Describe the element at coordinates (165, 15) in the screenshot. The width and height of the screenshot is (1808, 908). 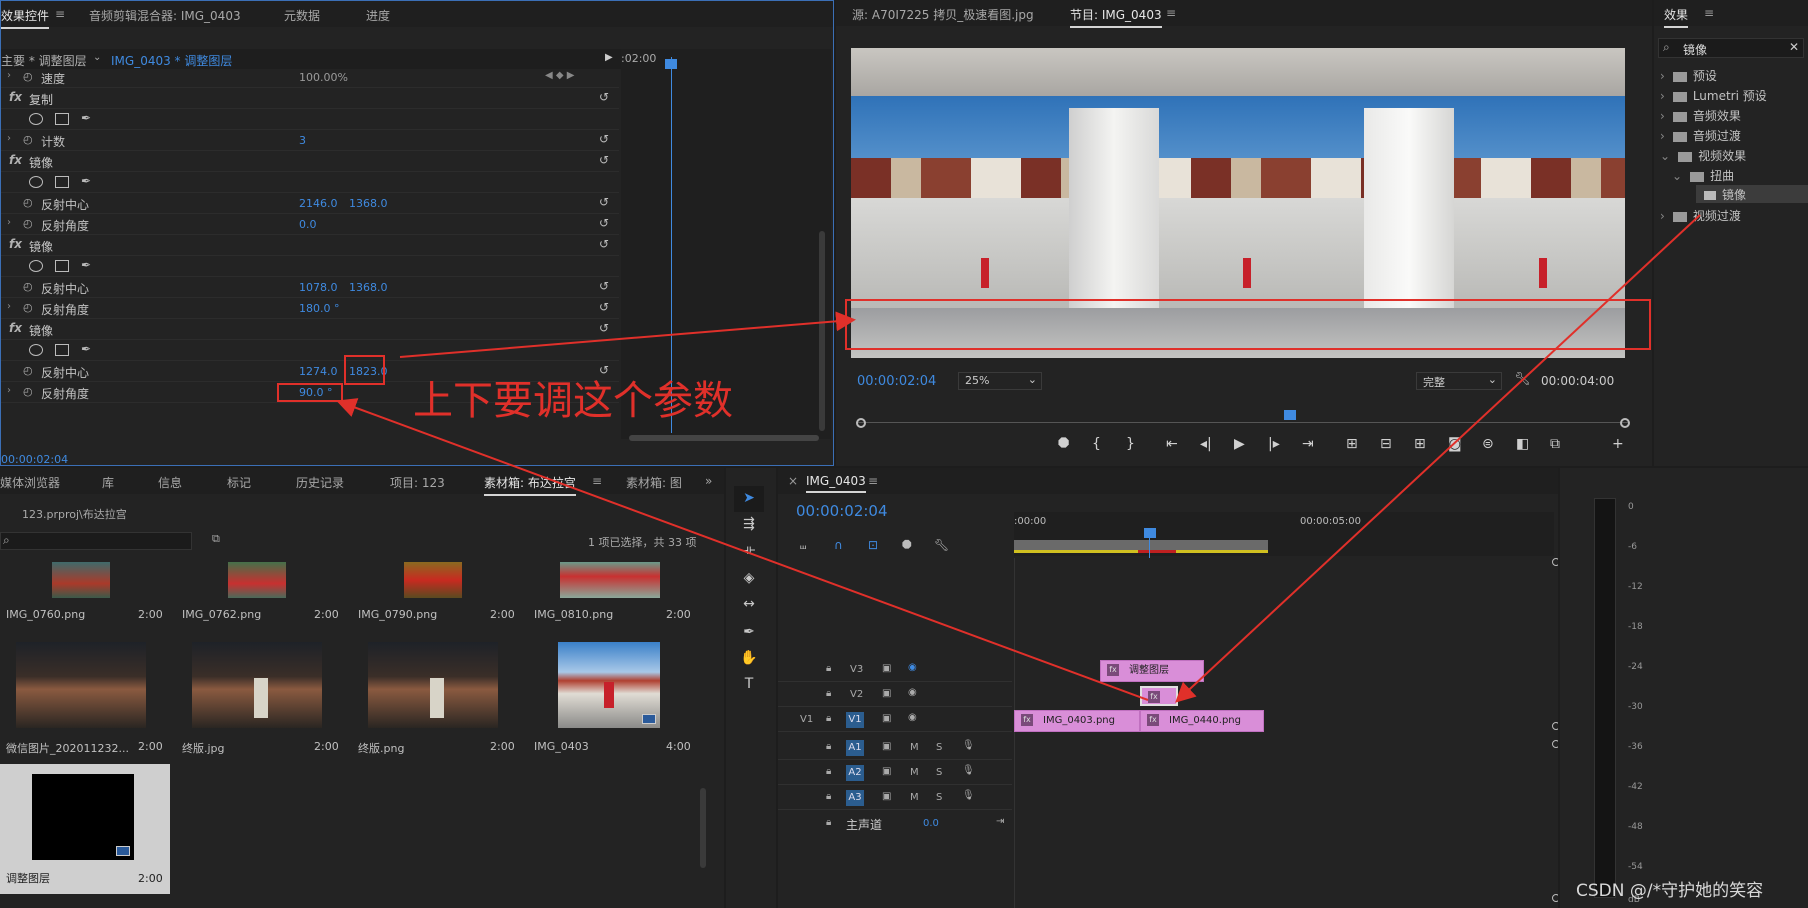
I see `tab-audio-clip-mixer: 音频剪辑混合器: IMG_0403` at that location.